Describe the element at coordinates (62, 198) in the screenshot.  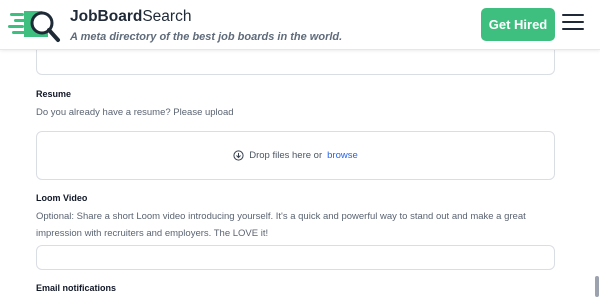
I see `loom-video-label: Loom Video` at that location.